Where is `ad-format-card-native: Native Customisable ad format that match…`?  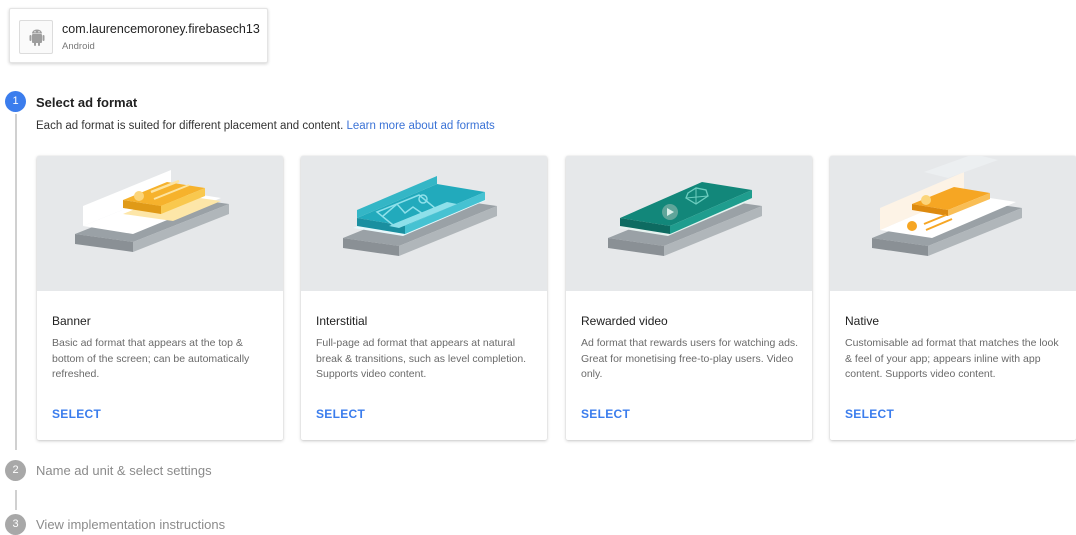 ad-format-card-native: Native Customisable ad format that match… is located at coordinates (953, 298).